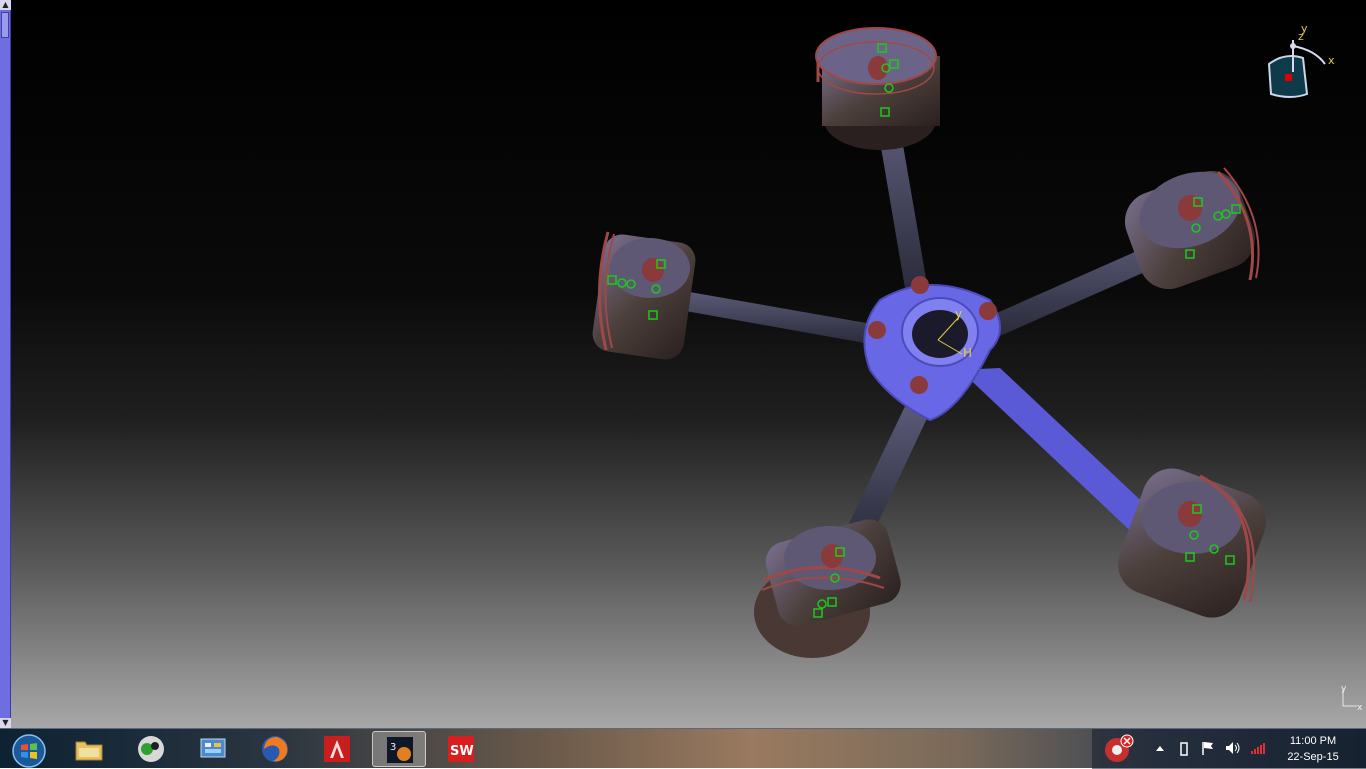  I want to click on axis-label-y: y, so click(958, 314).